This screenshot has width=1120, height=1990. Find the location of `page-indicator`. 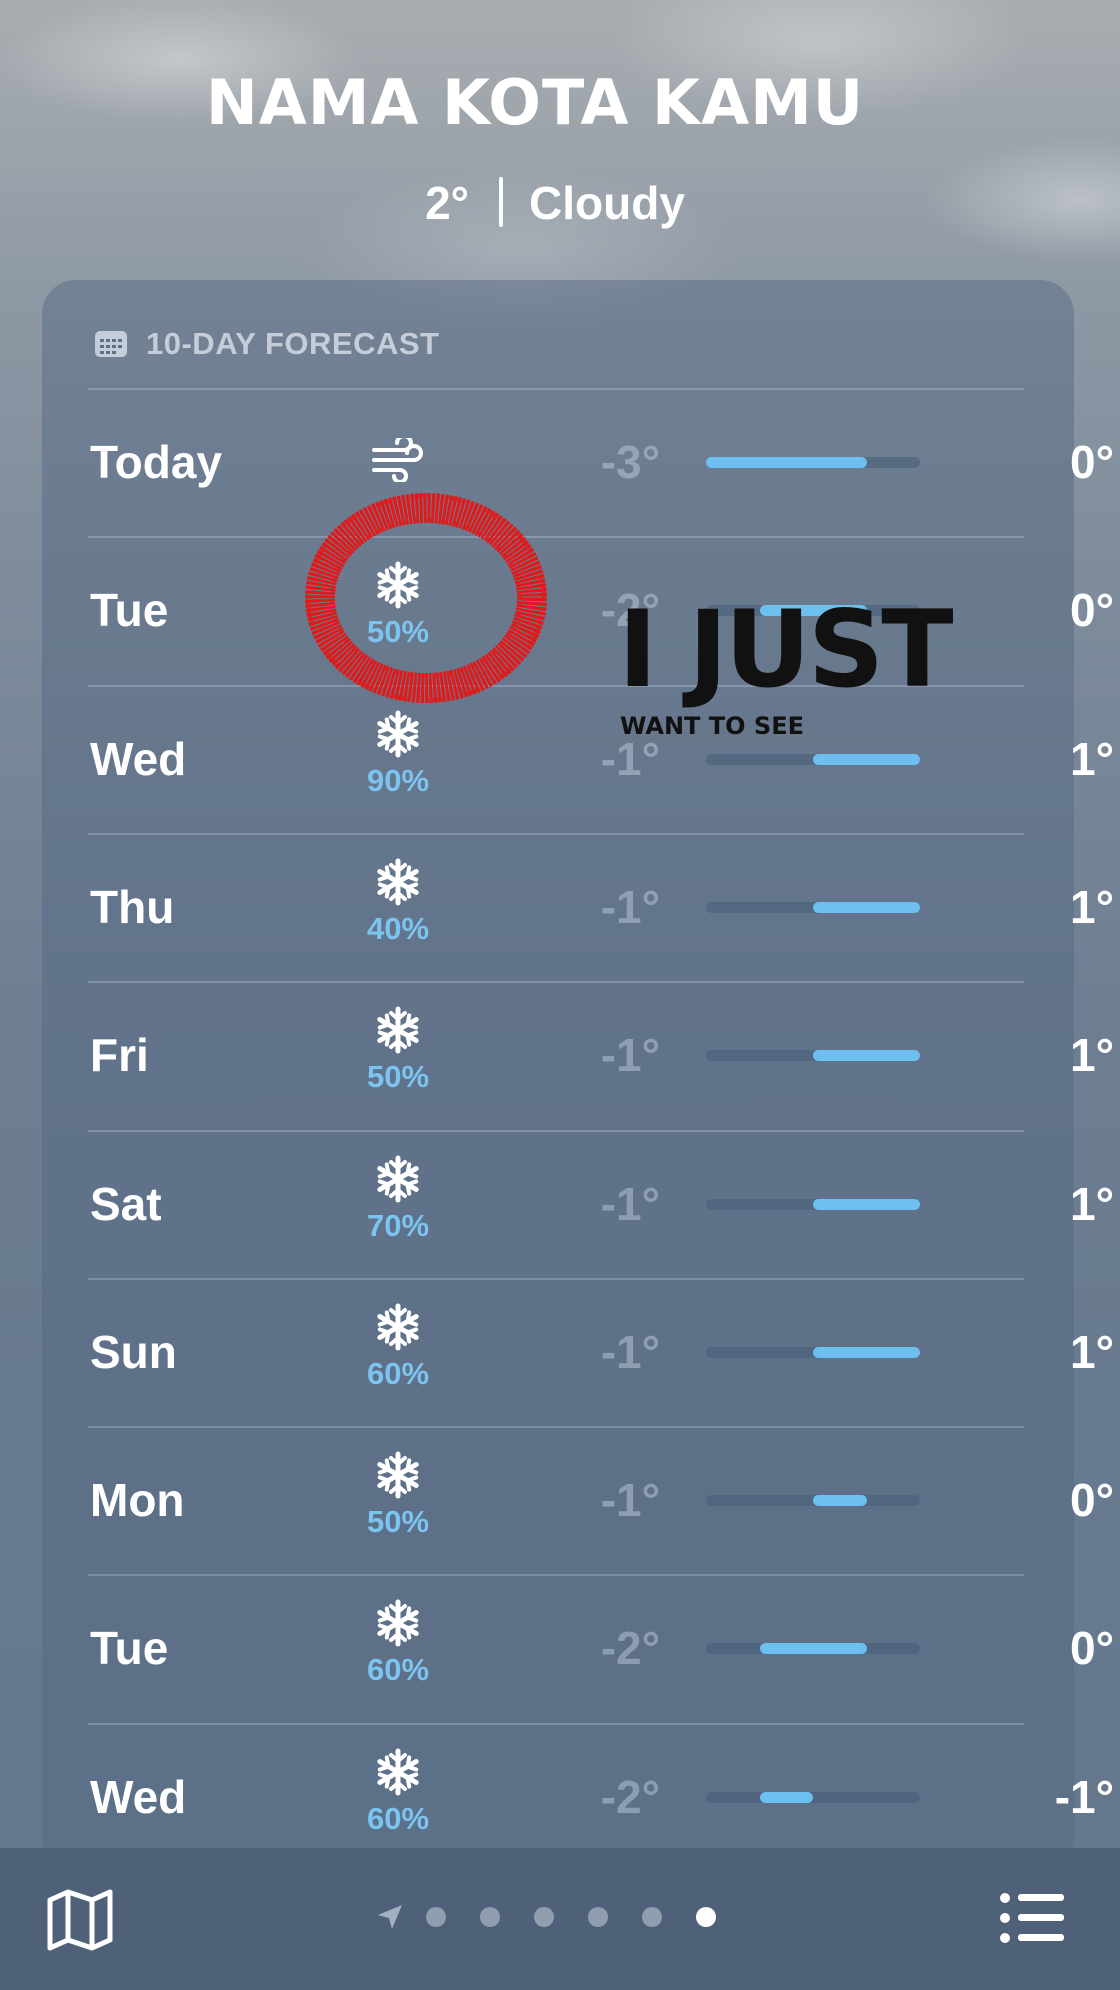

page-indicator is located at coordinates (563, 1917).